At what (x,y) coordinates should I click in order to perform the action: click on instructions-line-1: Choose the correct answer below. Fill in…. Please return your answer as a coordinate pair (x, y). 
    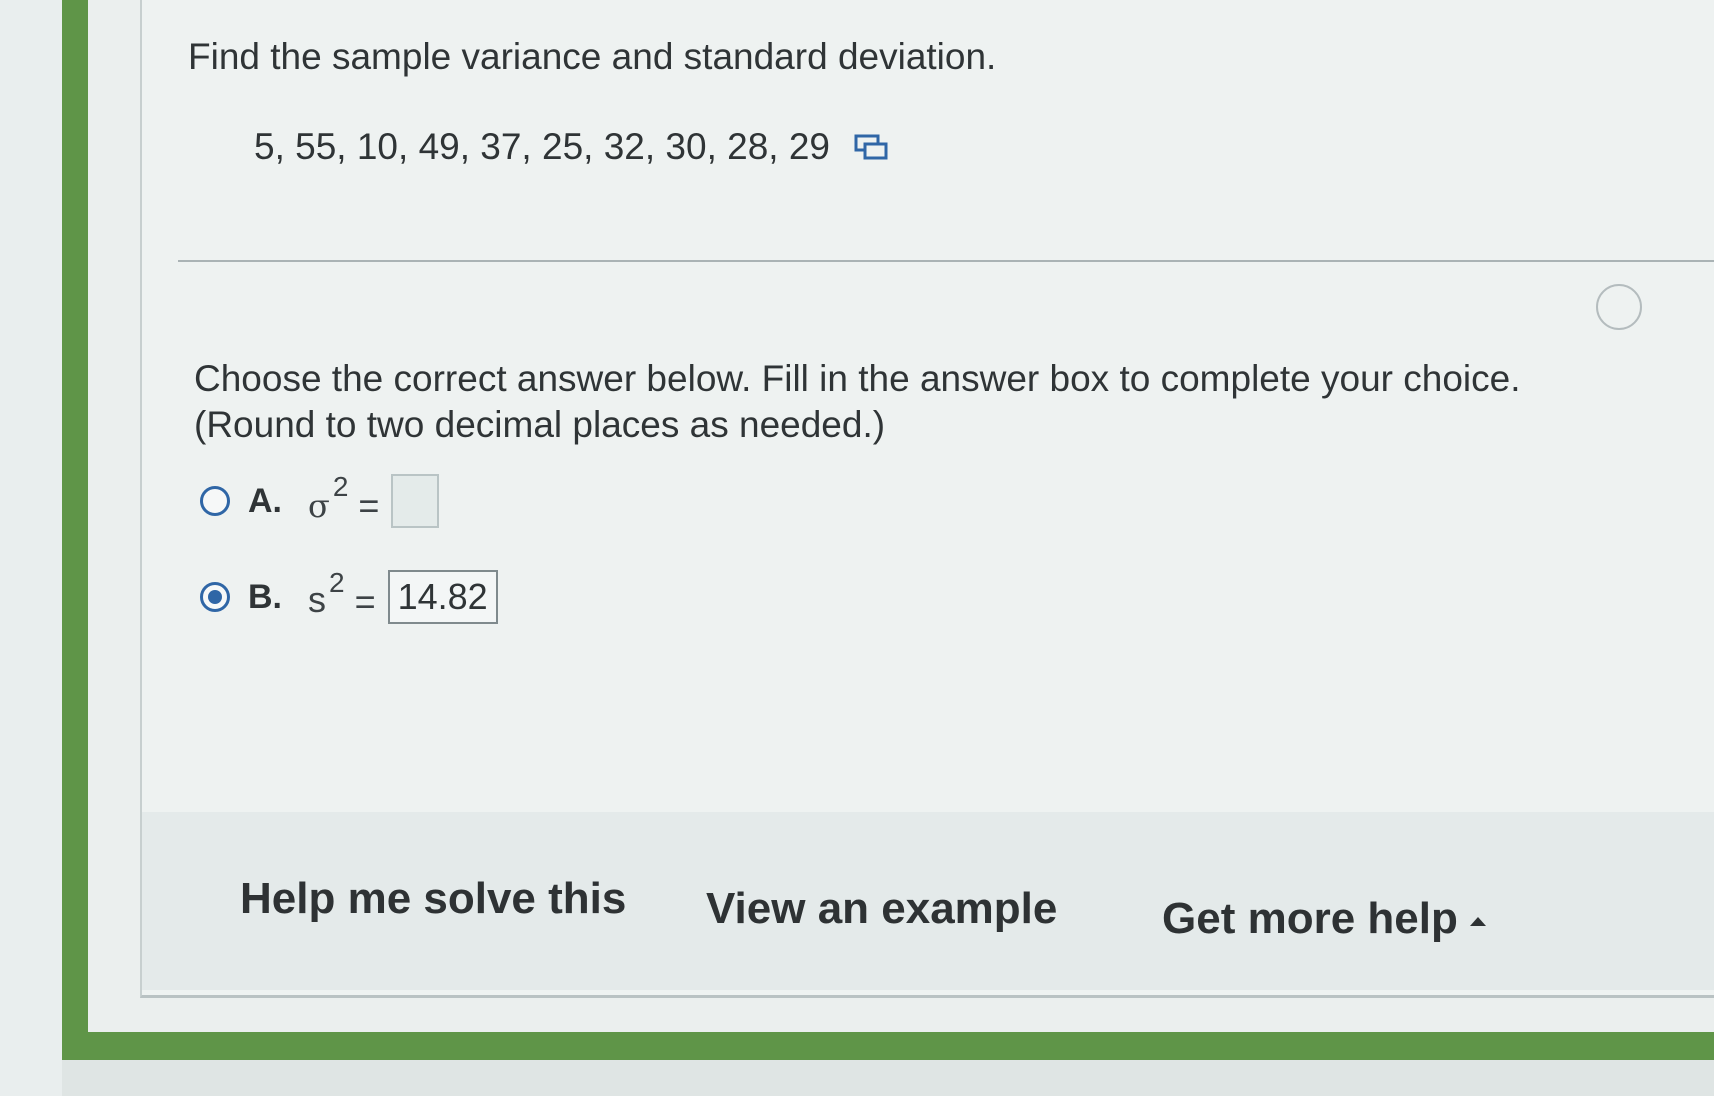
    Looking at the image, I should click on (857, 378).